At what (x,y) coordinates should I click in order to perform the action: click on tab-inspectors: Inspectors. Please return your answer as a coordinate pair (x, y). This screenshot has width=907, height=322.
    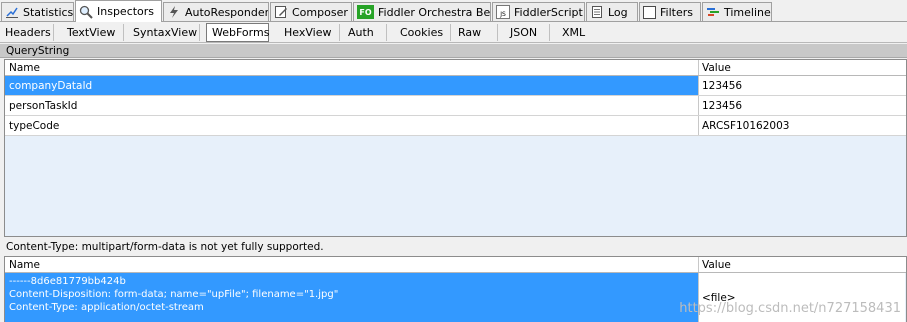
    Looking at the image, I should click on (118, 11).